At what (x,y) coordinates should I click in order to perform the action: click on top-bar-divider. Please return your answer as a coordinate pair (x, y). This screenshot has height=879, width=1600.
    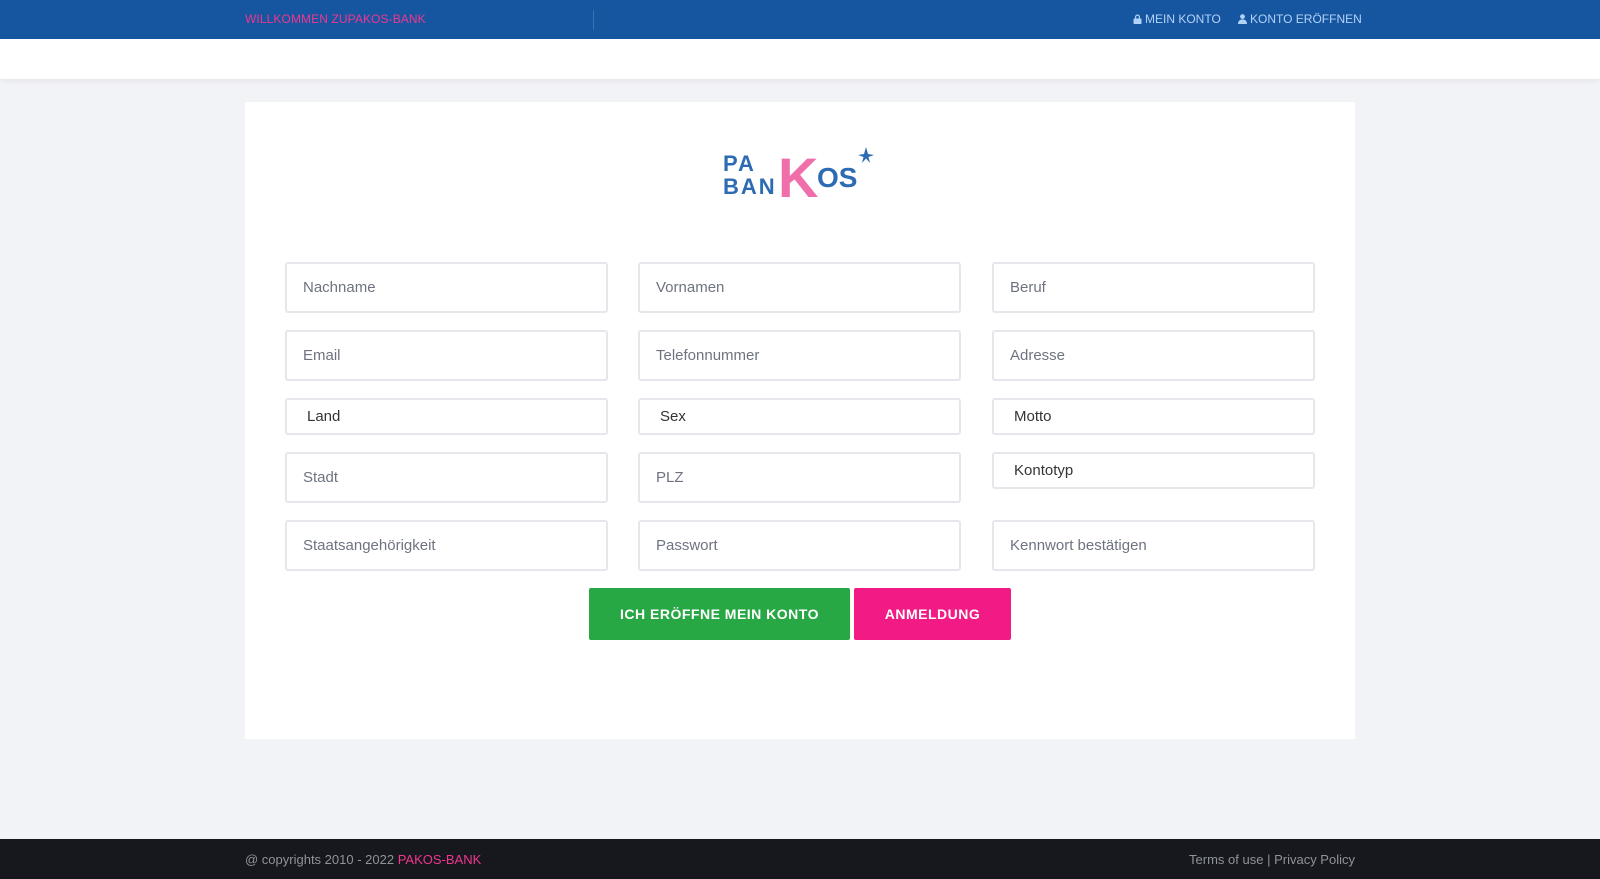
    Looking at the image, I should click on (593, 20).